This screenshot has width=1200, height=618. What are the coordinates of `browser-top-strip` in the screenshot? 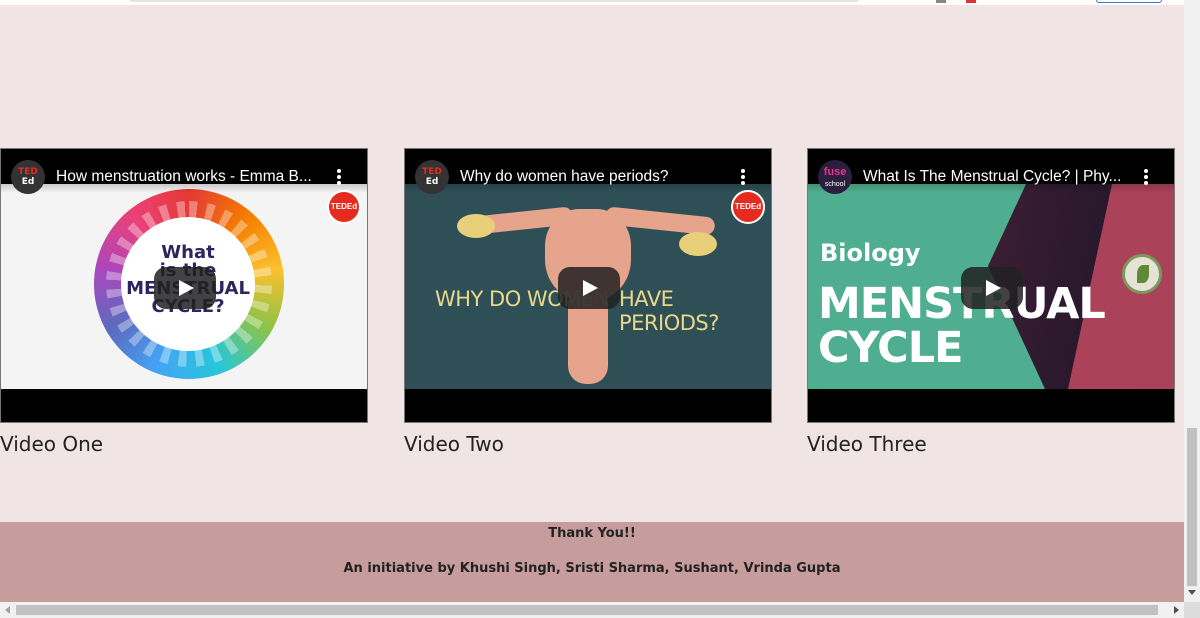 It's located at (592, 2).